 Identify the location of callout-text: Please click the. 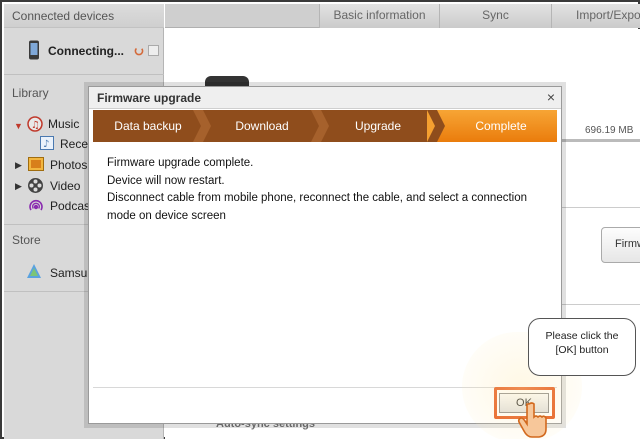
(582, 336).